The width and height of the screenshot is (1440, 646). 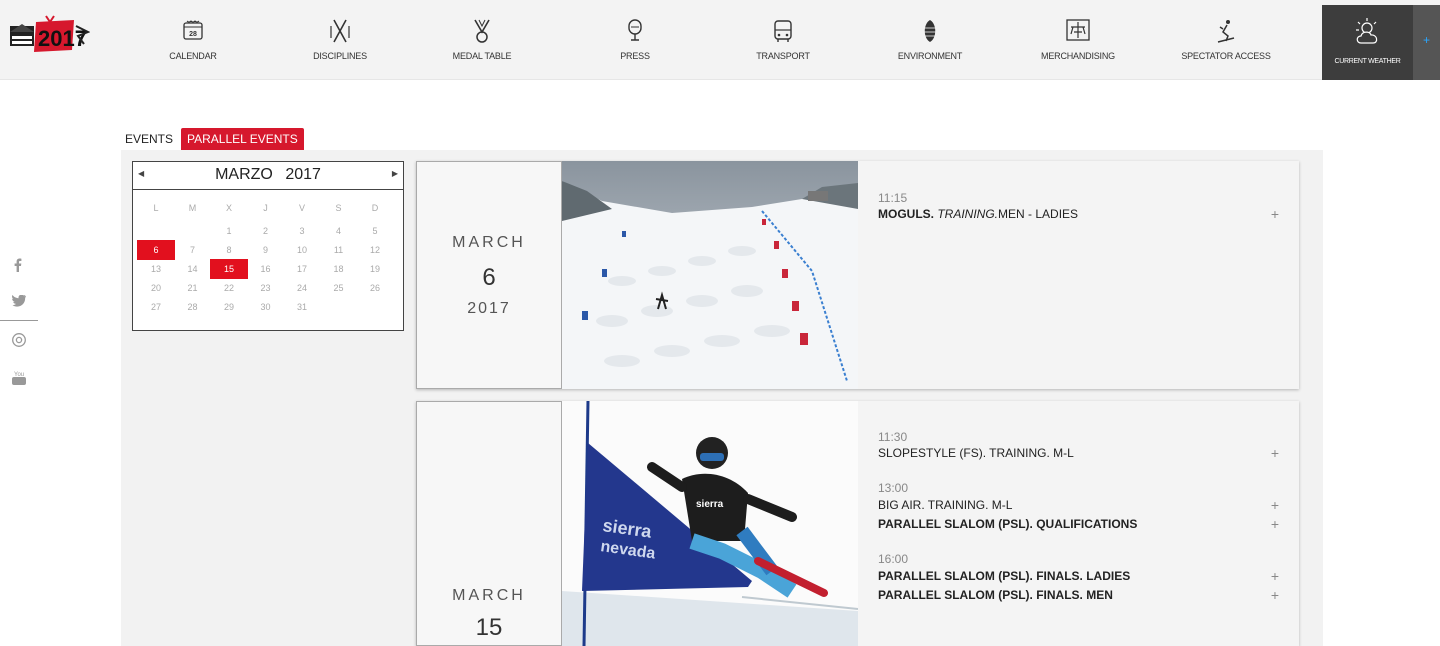 I want to click on logo: 2017, so click(x=50, y=34).